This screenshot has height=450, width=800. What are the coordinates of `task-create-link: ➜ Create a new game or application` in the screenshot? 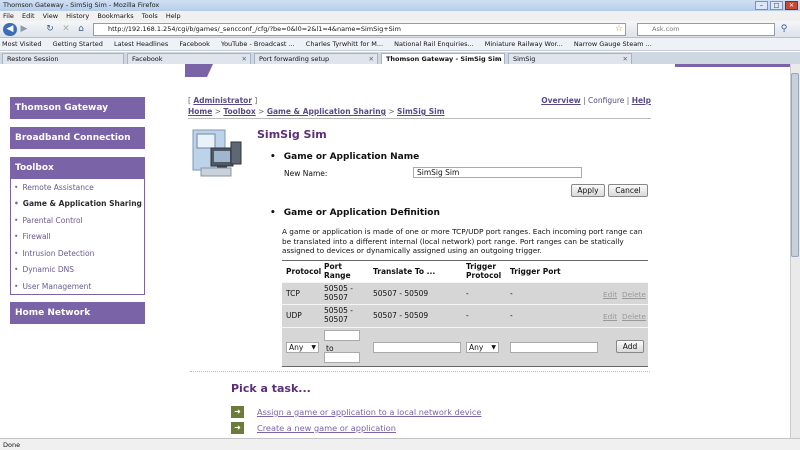 It's located at (313, 428).